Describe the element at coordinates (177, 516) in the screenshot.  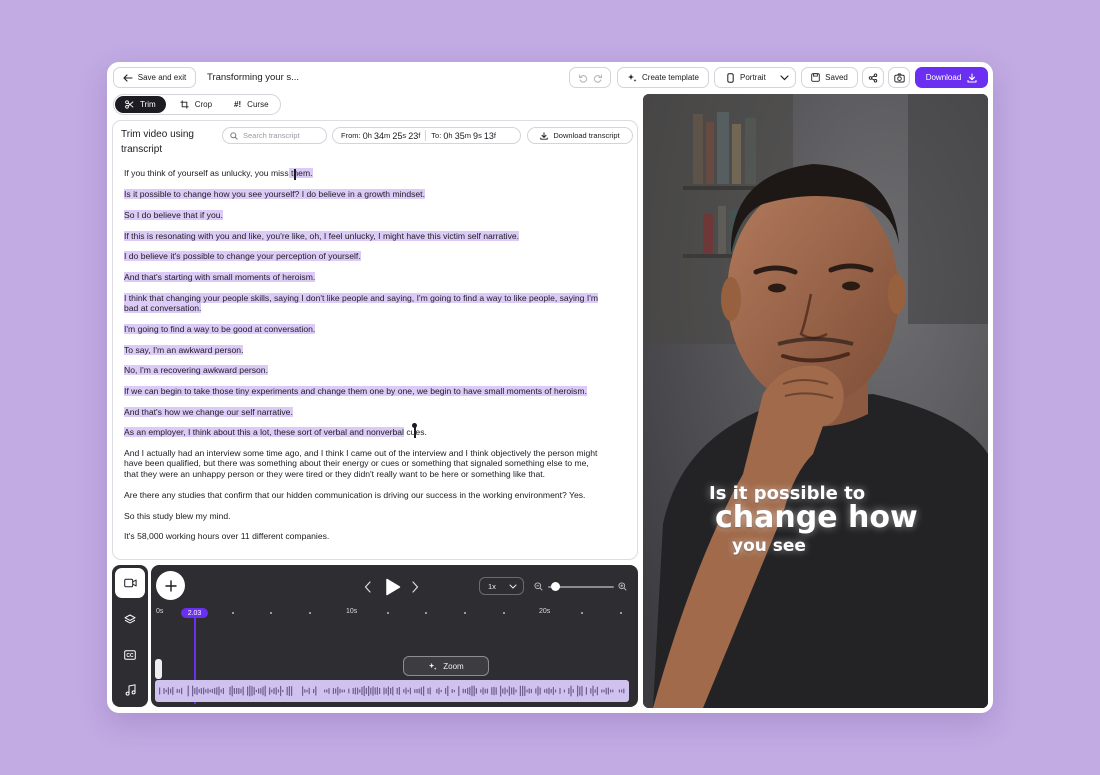
I see `transcript-line: So this study blew my mind.` at that location.